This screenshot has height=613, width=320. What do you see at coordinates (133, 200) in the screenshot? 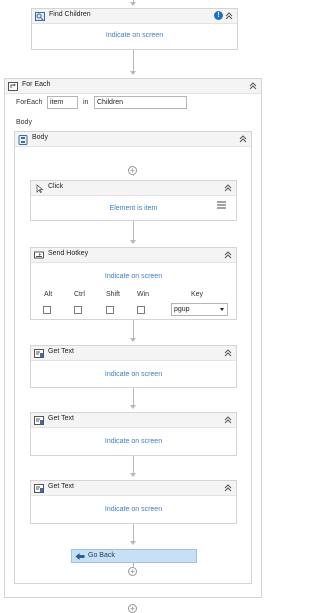
I see `activity-click: Click Element is item` at bounding box center [133, 200].